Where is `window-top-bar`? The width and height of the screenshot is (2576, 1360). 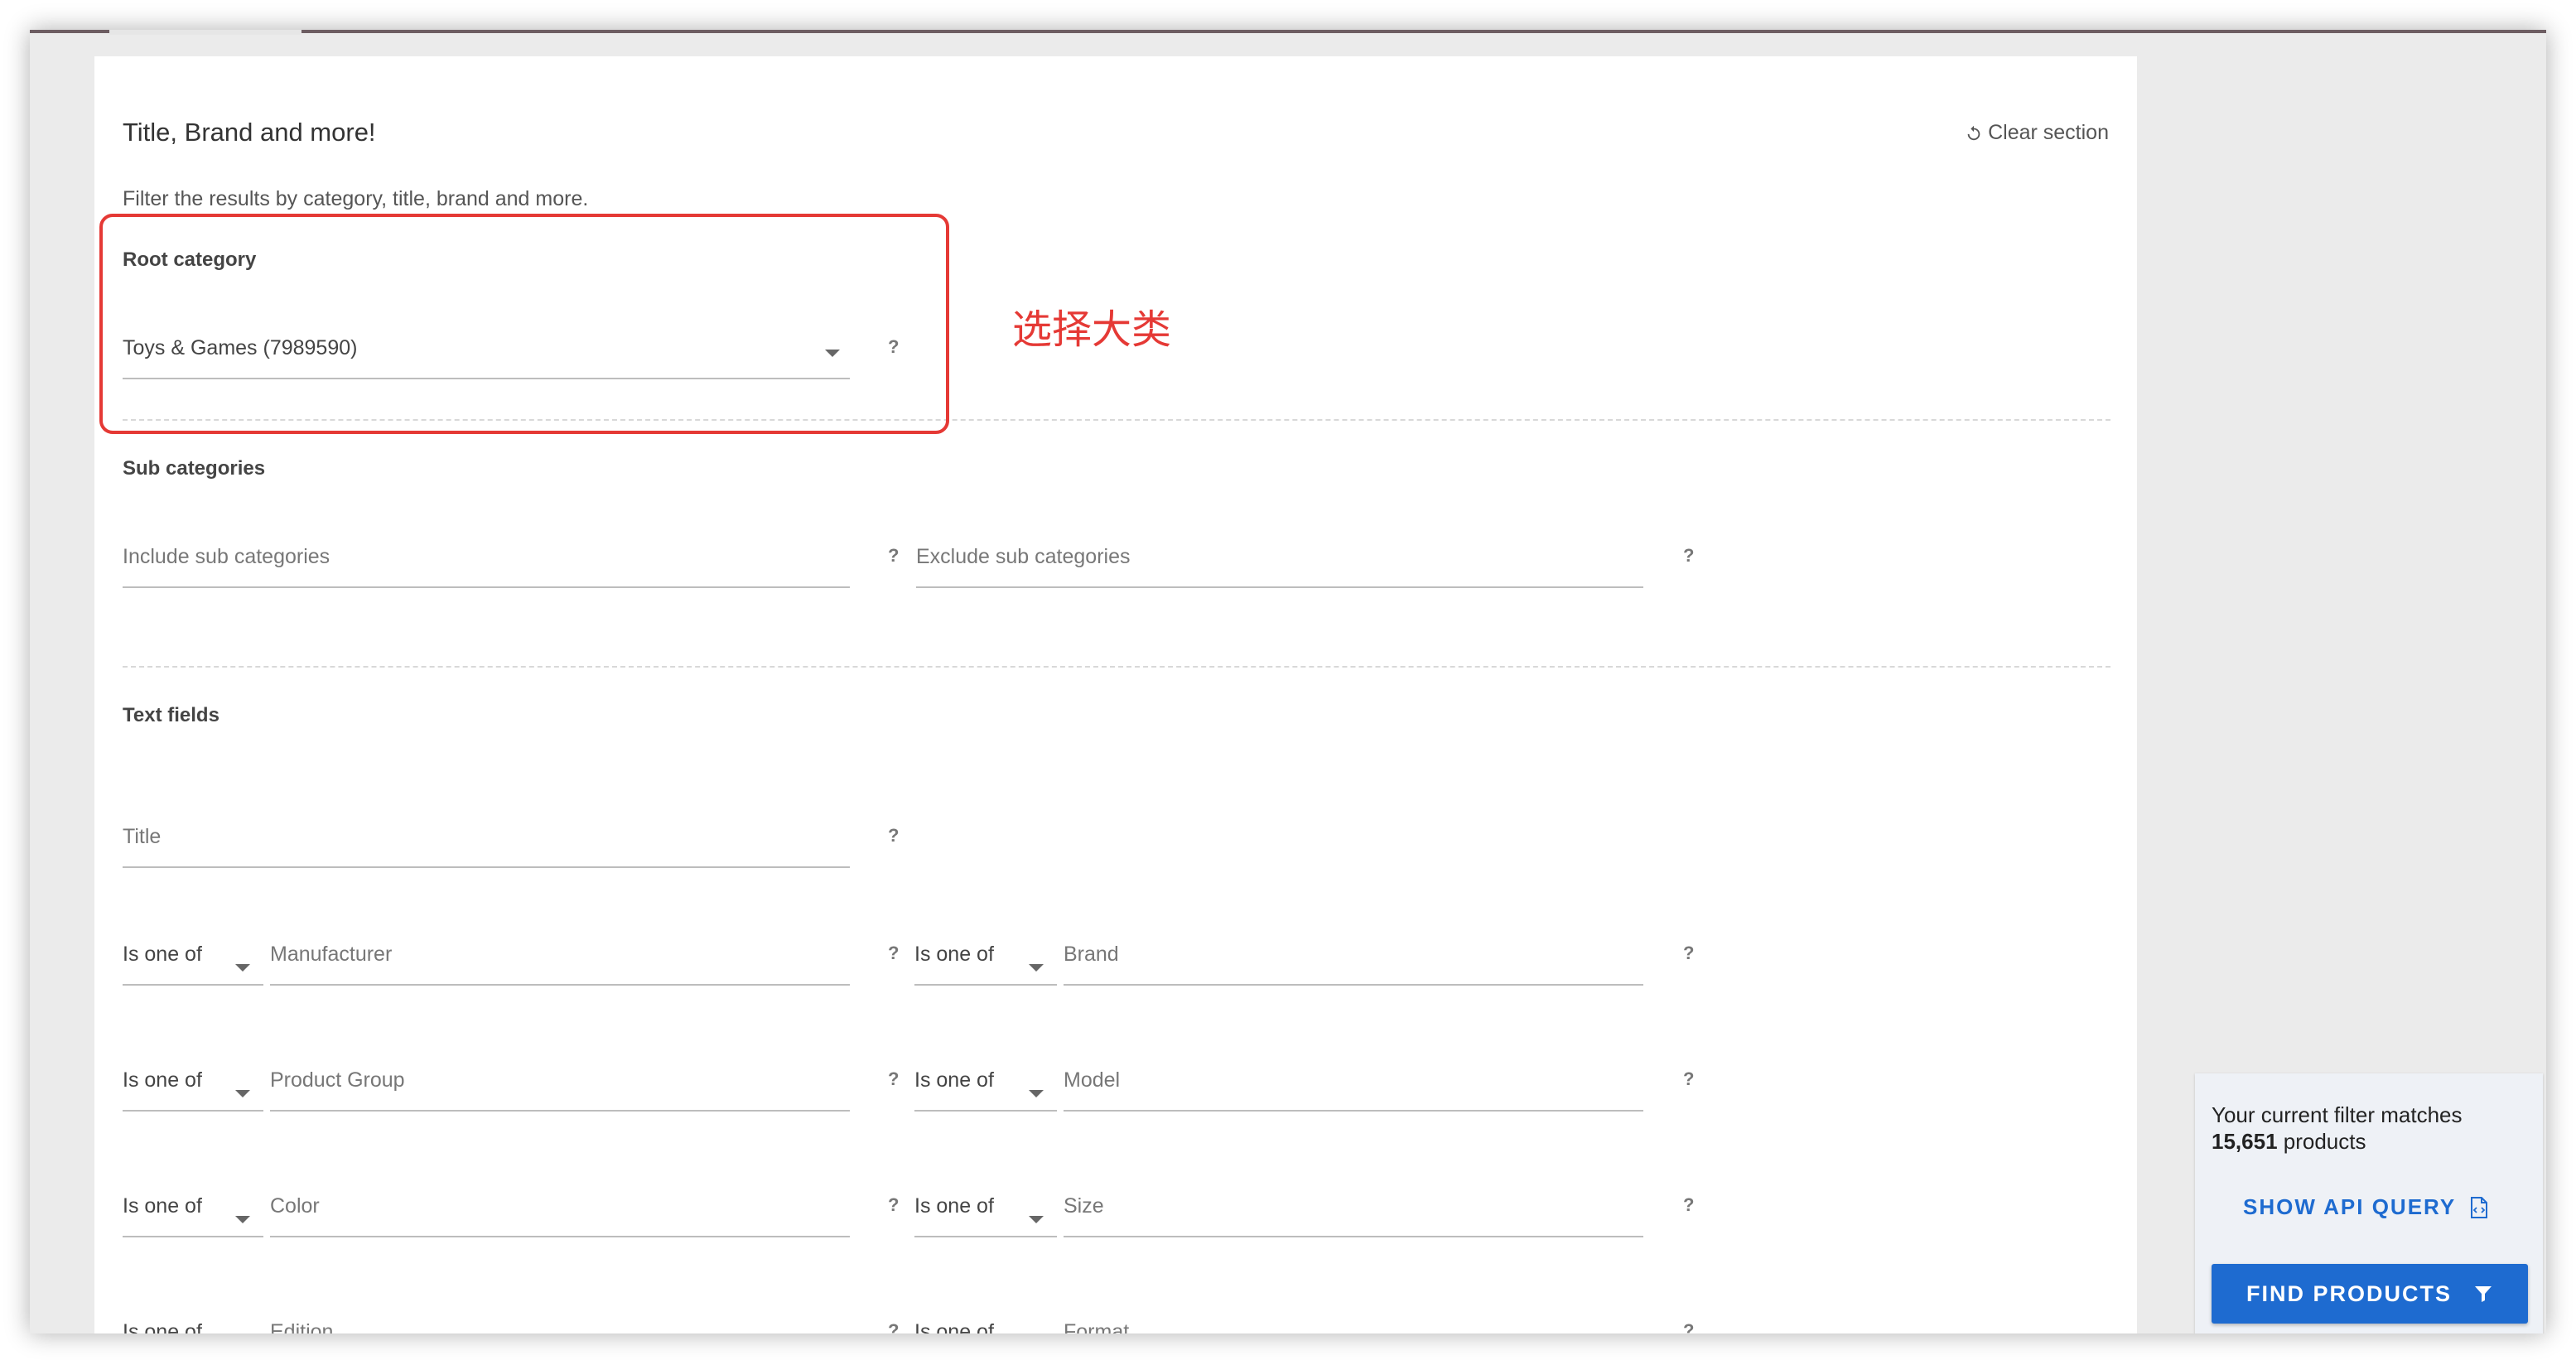 window-top-bar is located at coordinates (1288, 31).